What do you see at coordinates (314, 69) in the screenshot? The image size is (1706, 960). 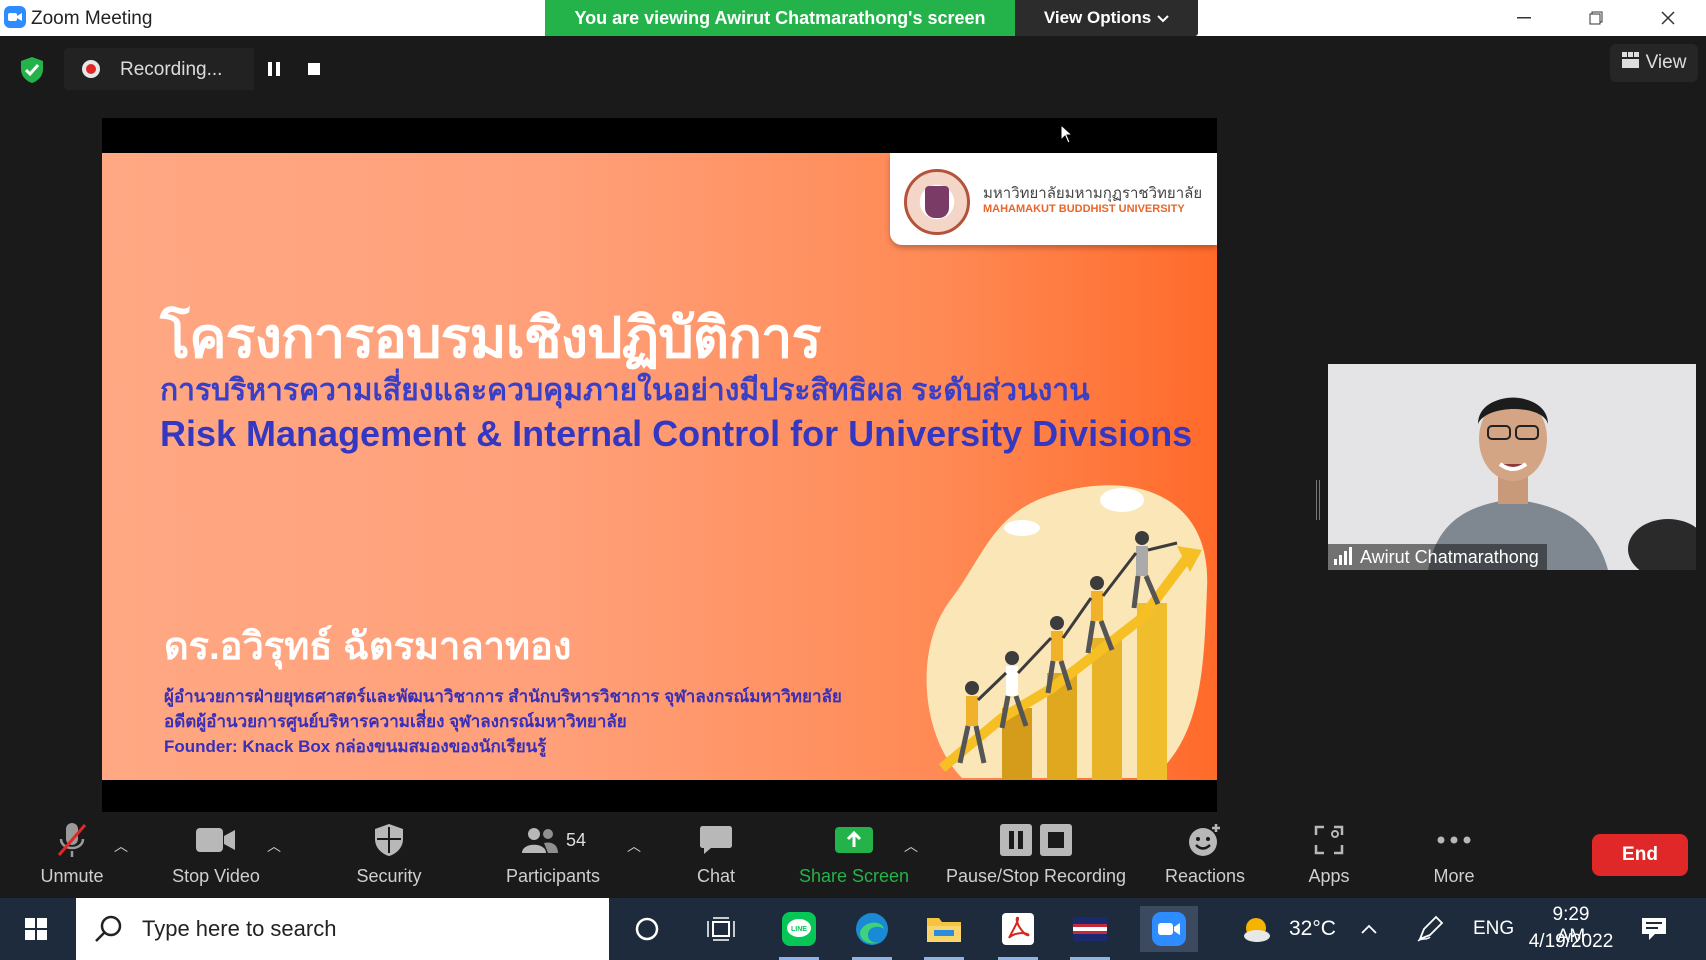 I see `stop-recording-button` at bounding box center [314, 69].